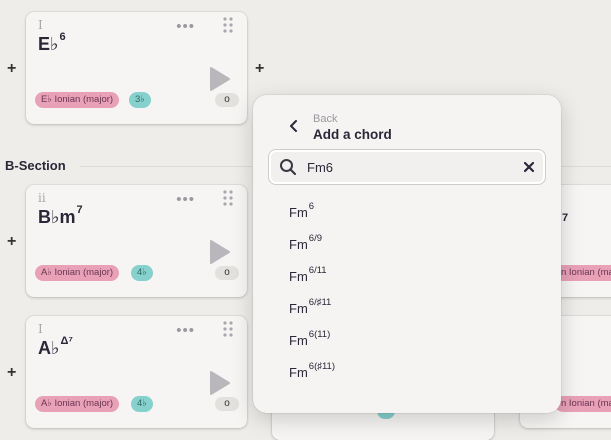 The height and width of the screenshot is (440, 611). I want to click on chord-name: E♭6, so click(52, 42).